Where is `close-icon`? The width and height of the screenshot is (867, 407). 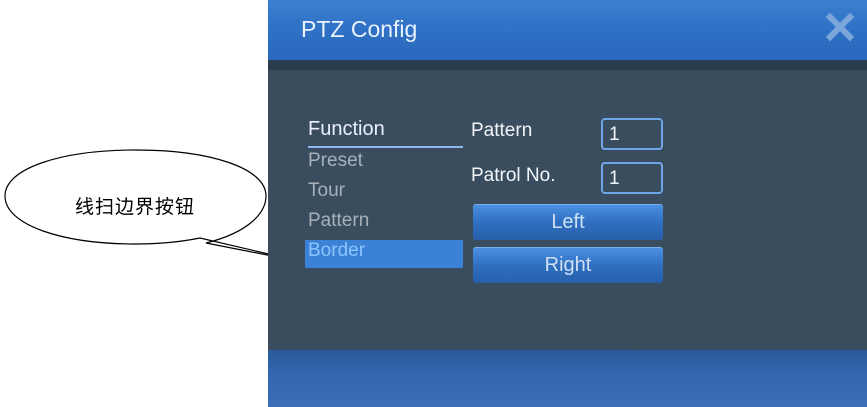 close-icon is located at coordinates (840, 27).